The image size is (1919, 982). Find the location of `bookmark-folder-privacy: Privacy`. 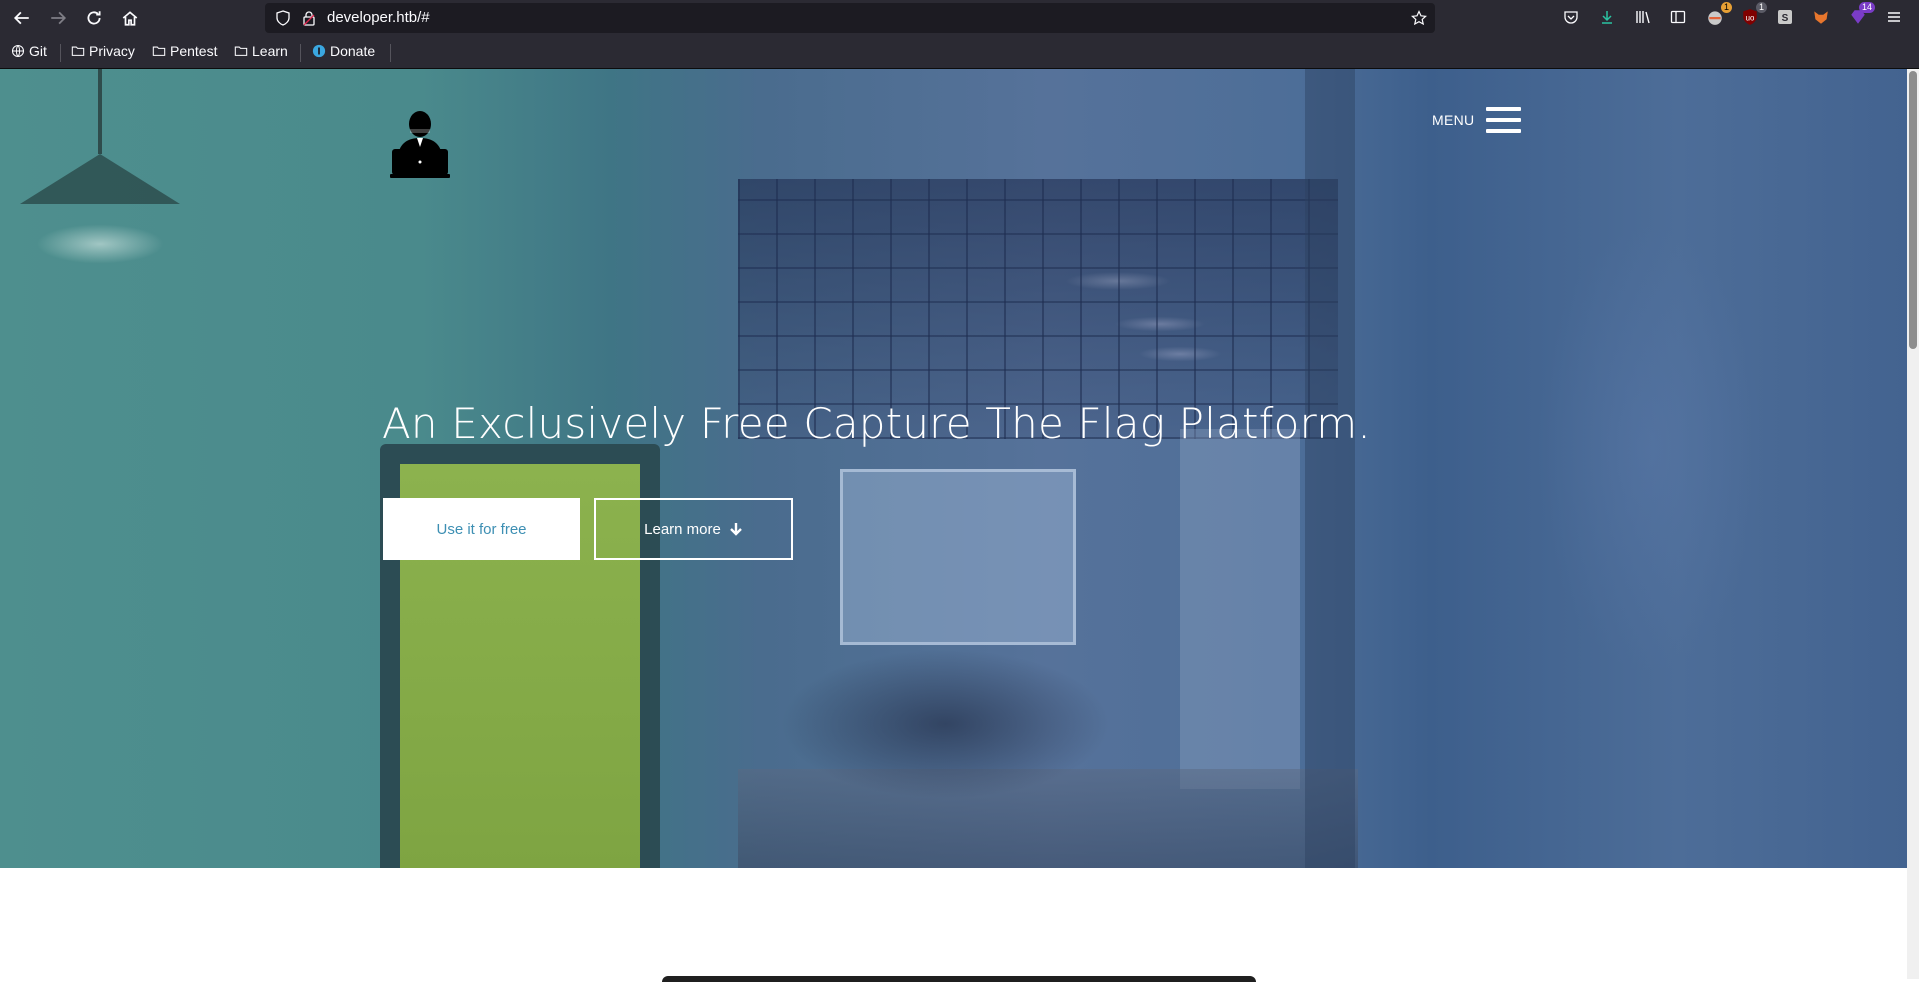

bookmark-folder-privacy: Privacy is located at coordinates (103, 51).